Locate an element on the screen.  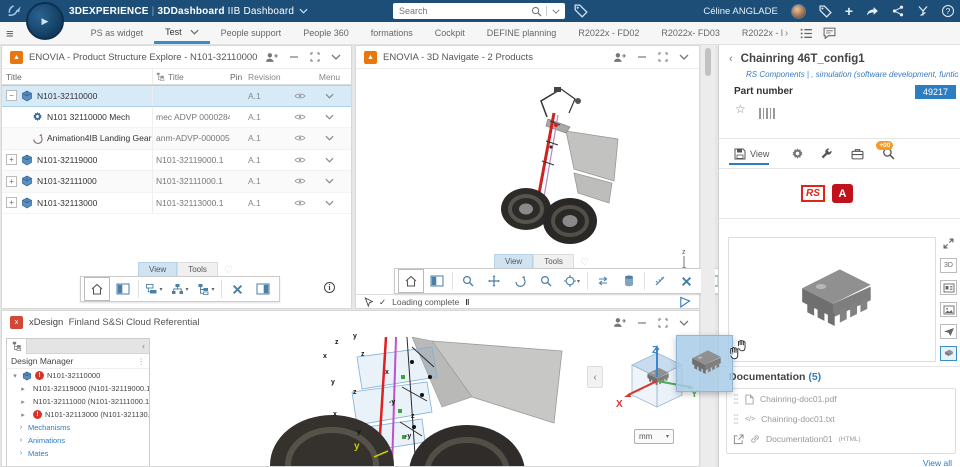
kebab-menu-icon: ⋮ is located at coordinates (142, 361).